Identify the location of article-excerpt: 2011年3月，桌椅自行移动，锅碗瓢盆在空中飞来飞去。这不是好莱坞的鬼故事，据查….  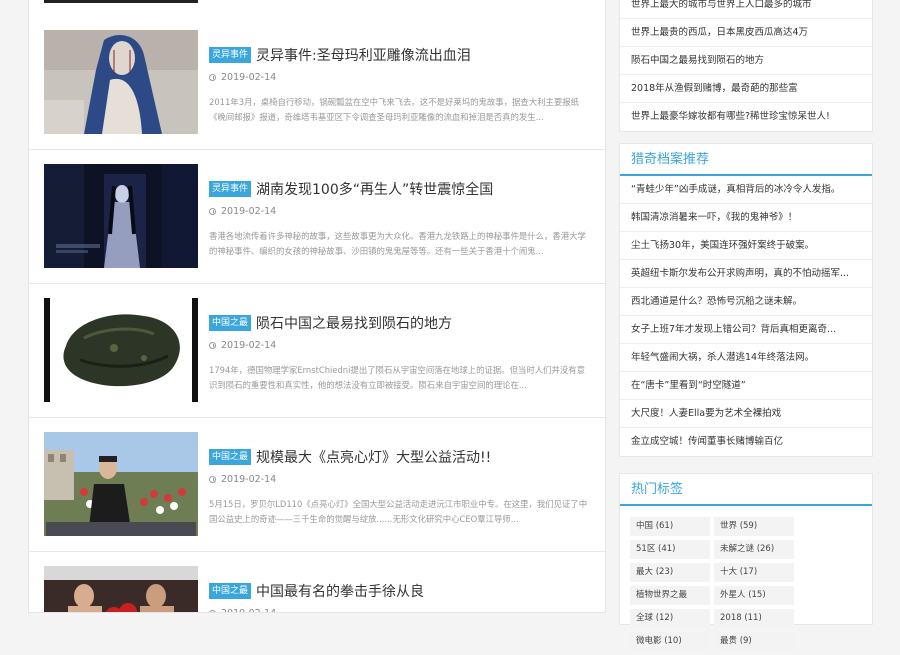
(394, 109).